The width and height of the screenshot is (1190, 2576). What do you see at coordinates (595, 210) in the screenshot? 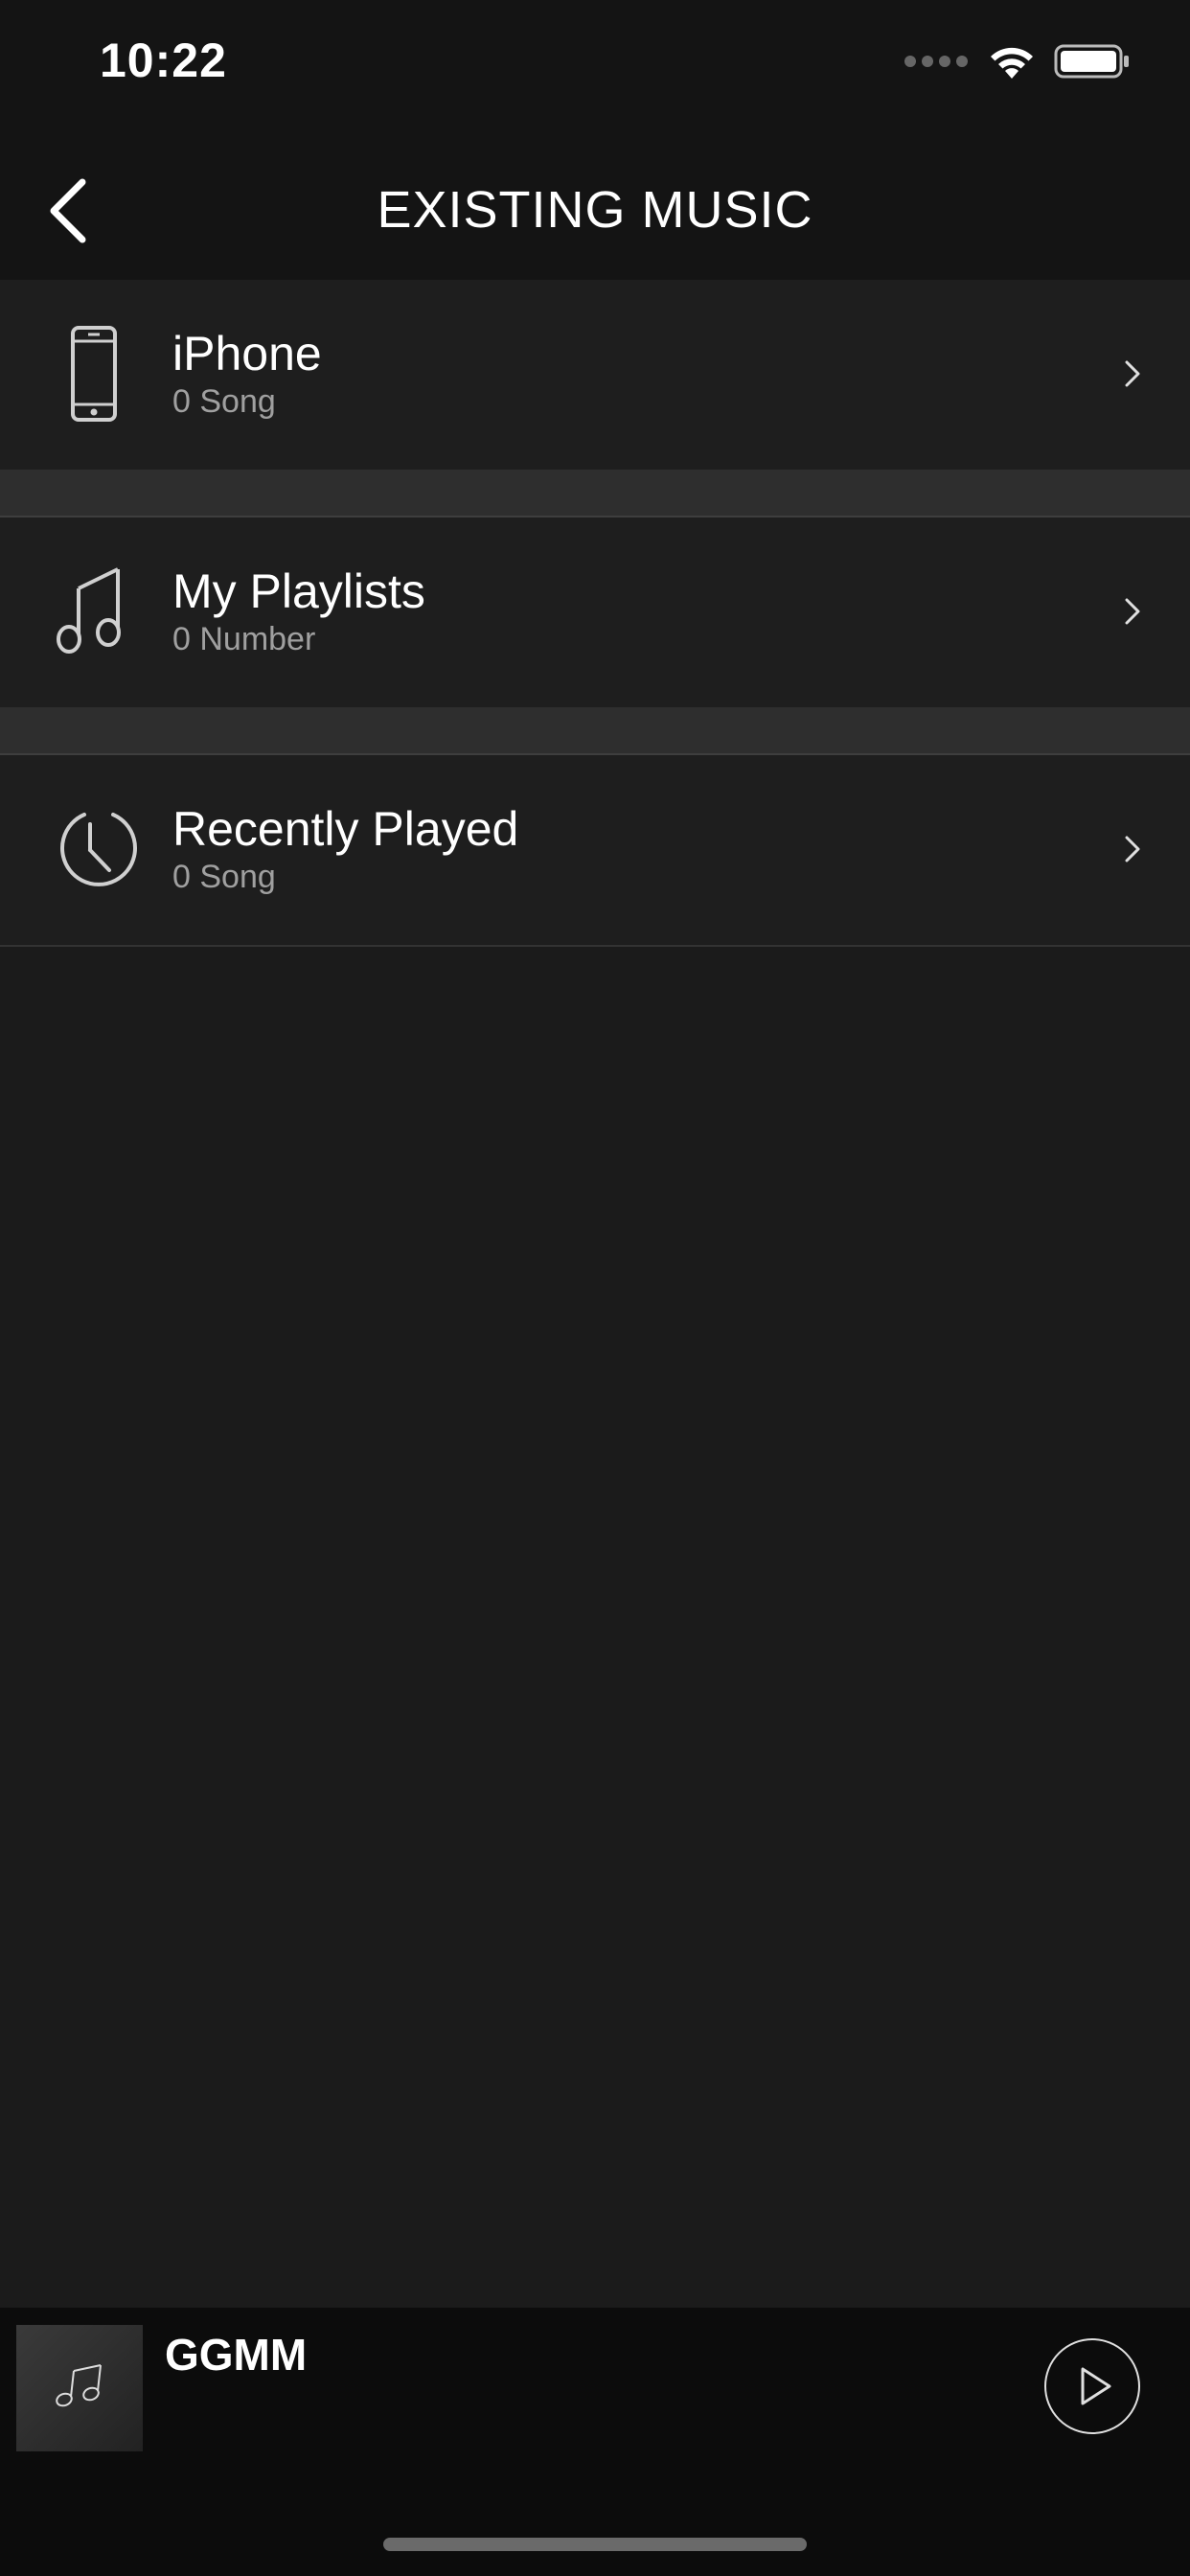
I see `page-title: EXISTING MUSIC` at bounding box center [595, 210].